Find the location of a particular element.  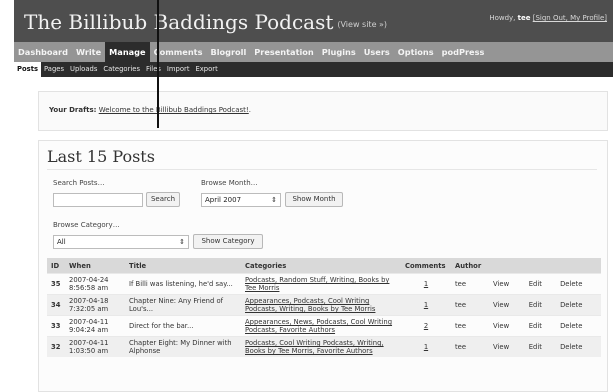

nav-manage: Manage is located at coordinates (127, 52).